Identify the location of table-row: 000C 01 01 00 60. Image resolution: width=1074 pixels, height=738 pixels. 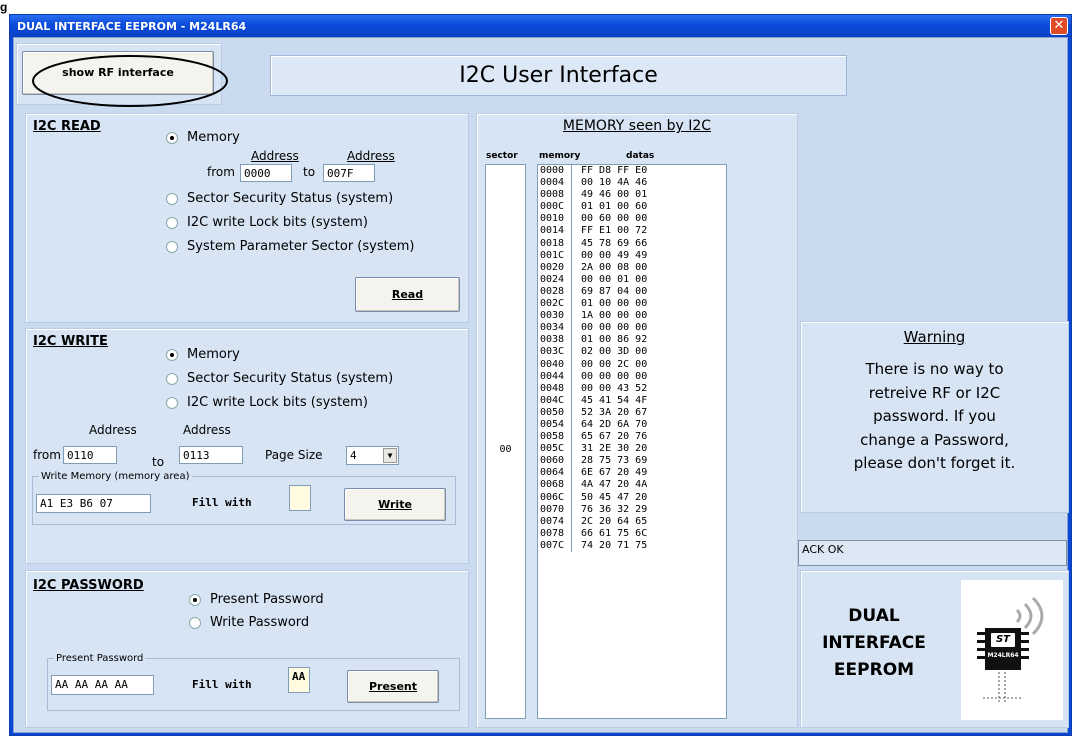
(632, 207).